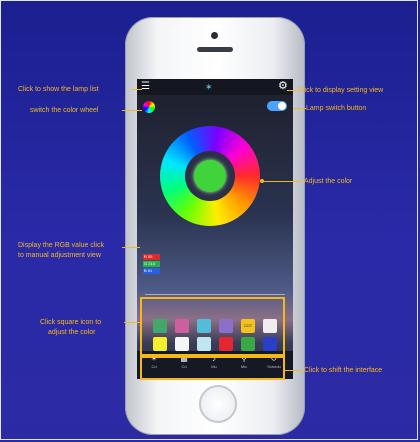  What do you see at coordinates (137, 89) in the screenshot?
I see `leader-line-lamp-list` at bounding box center [137, 89].